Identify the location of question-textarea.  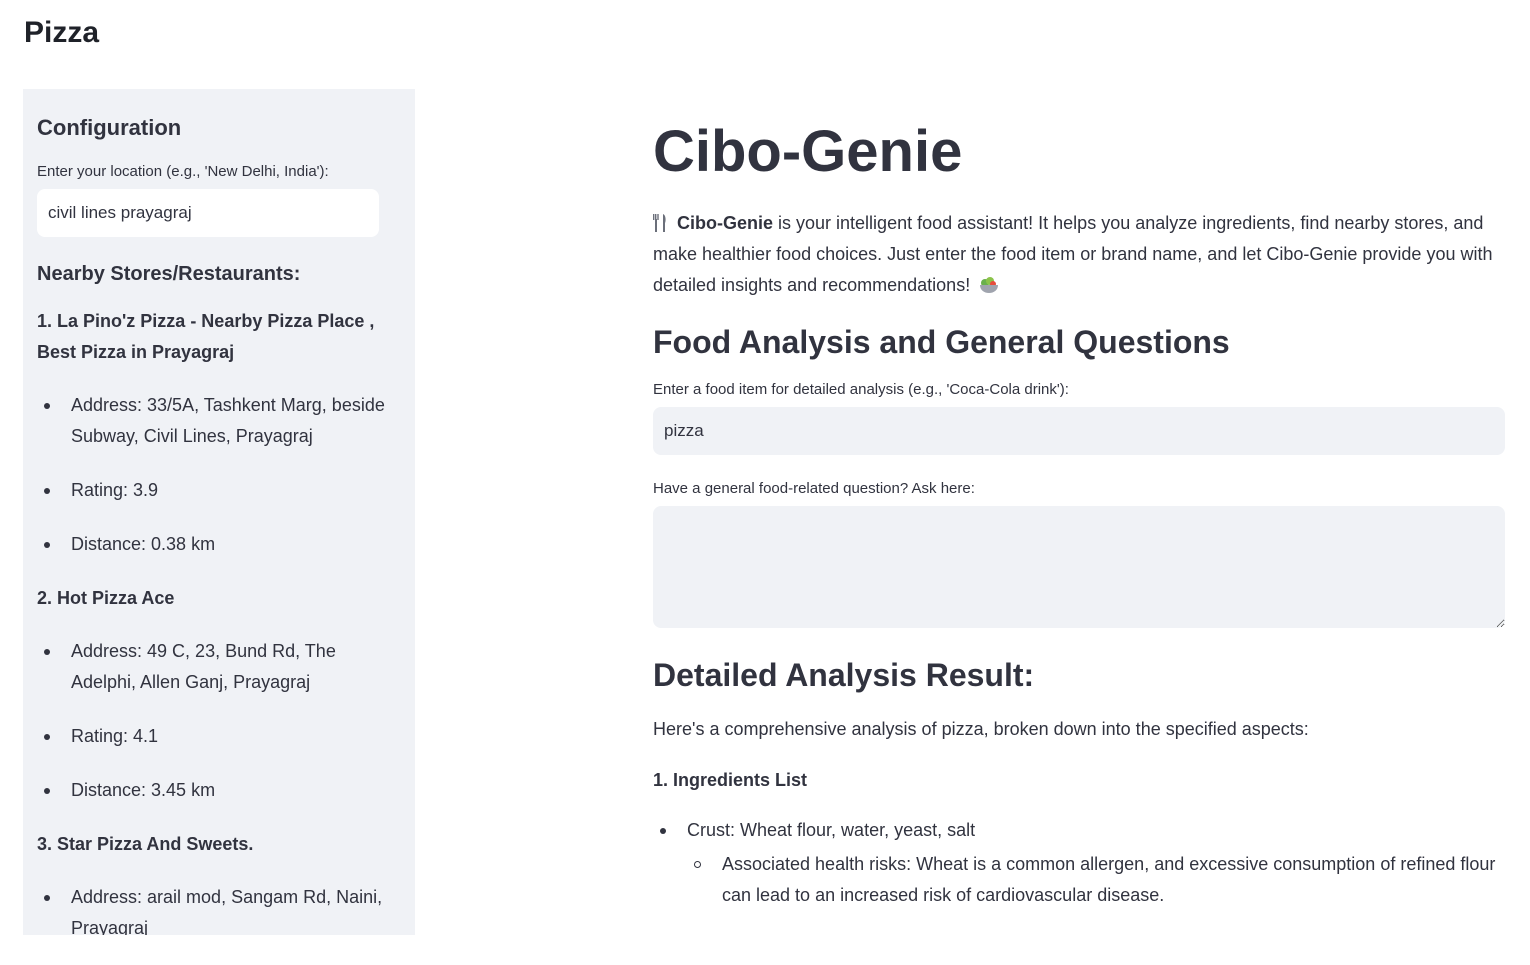
(1079, 567).